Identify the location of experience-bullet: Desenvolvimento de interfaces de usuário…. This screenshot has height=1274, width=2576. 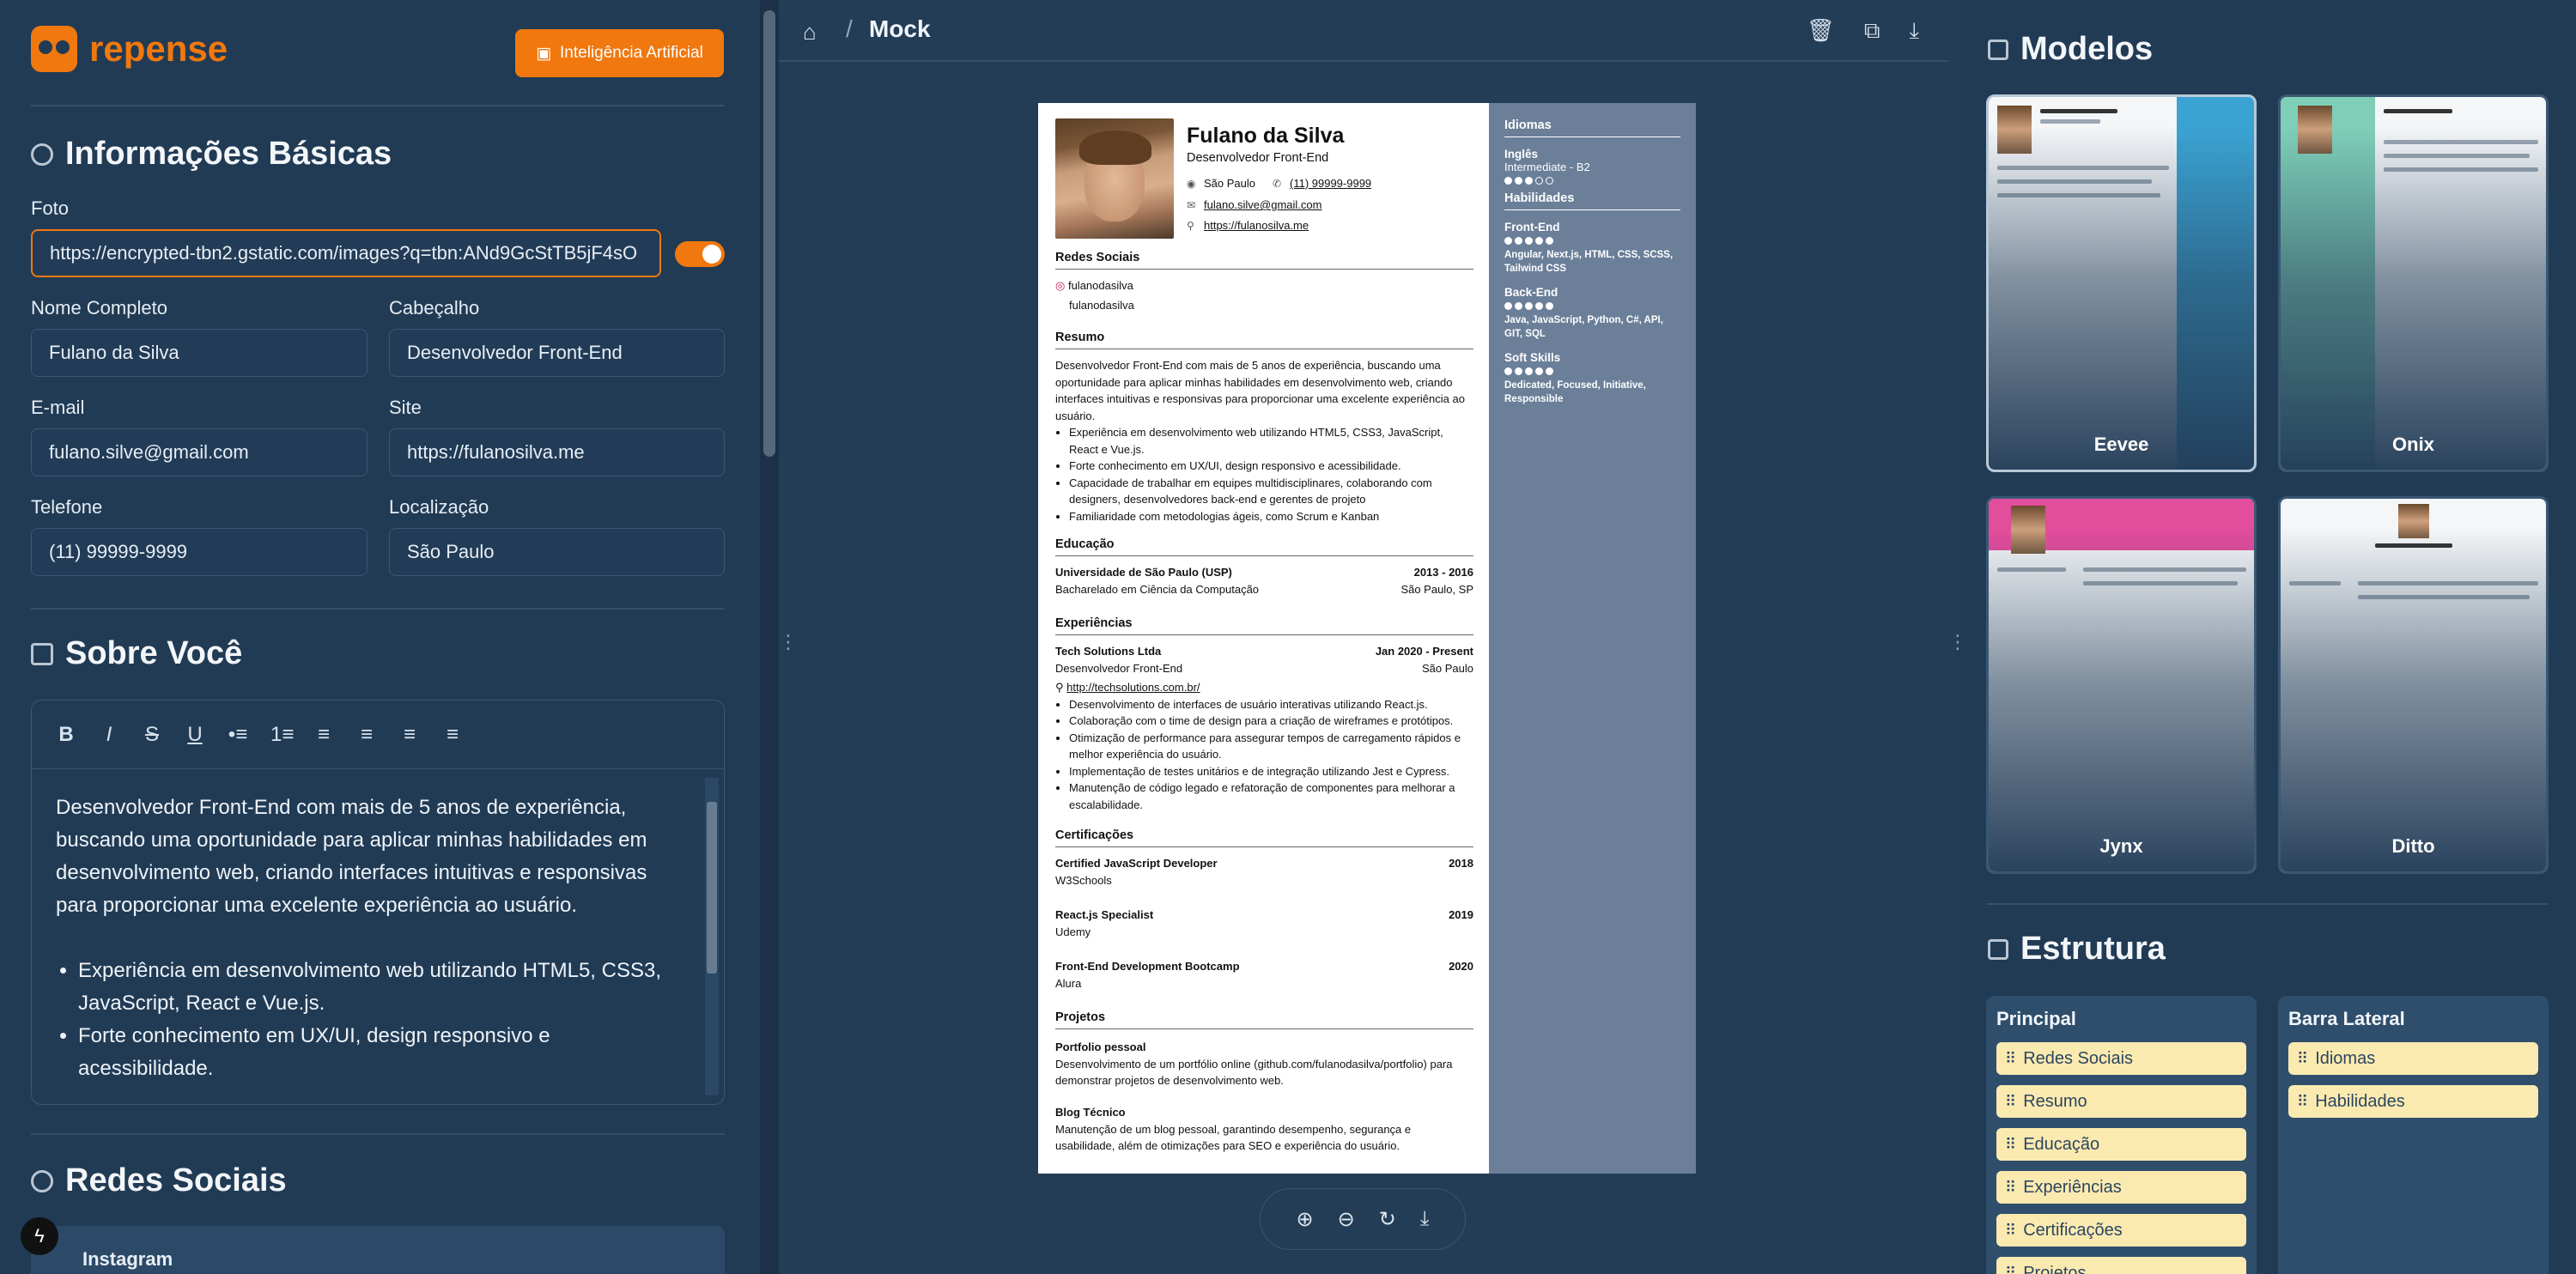
(1271, 705).